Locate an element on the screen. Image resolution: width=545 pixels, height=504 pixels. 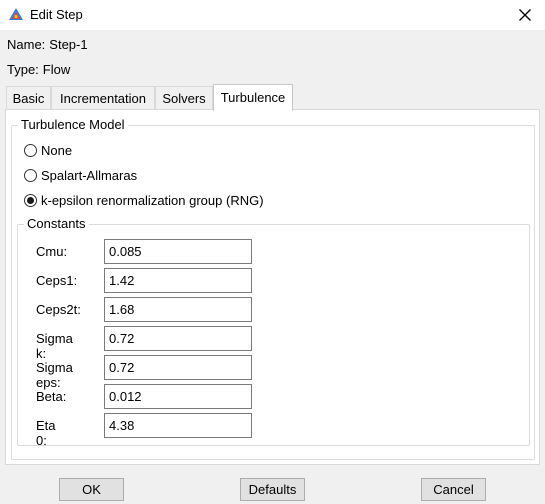
tab-turbulence: Turbulence is located at coordinates (253, 97).